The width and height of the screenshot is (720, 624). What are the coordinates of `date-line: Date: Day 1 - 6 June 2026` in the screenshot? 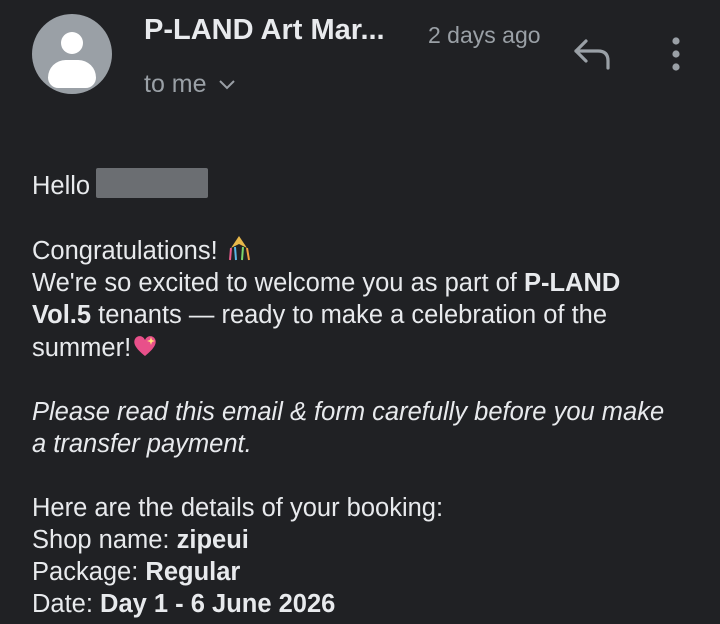 It's located at (184, 604).